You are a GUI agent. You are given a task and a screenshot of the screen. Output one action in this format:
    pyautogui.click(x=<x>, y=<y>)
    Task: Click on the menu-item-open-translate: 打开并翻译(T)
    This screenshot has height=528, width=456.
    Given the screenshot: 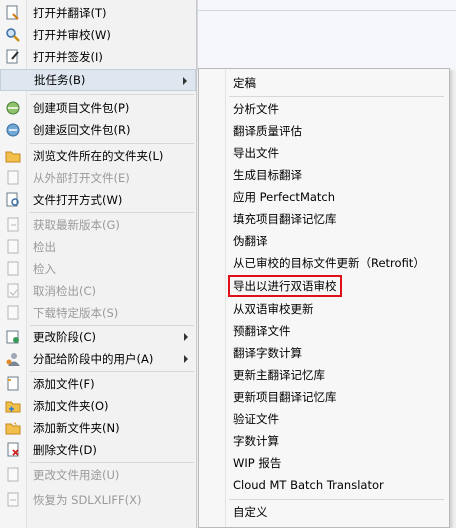 What is the action you would take?
    pyautogui.click(x=98, y=13)
    